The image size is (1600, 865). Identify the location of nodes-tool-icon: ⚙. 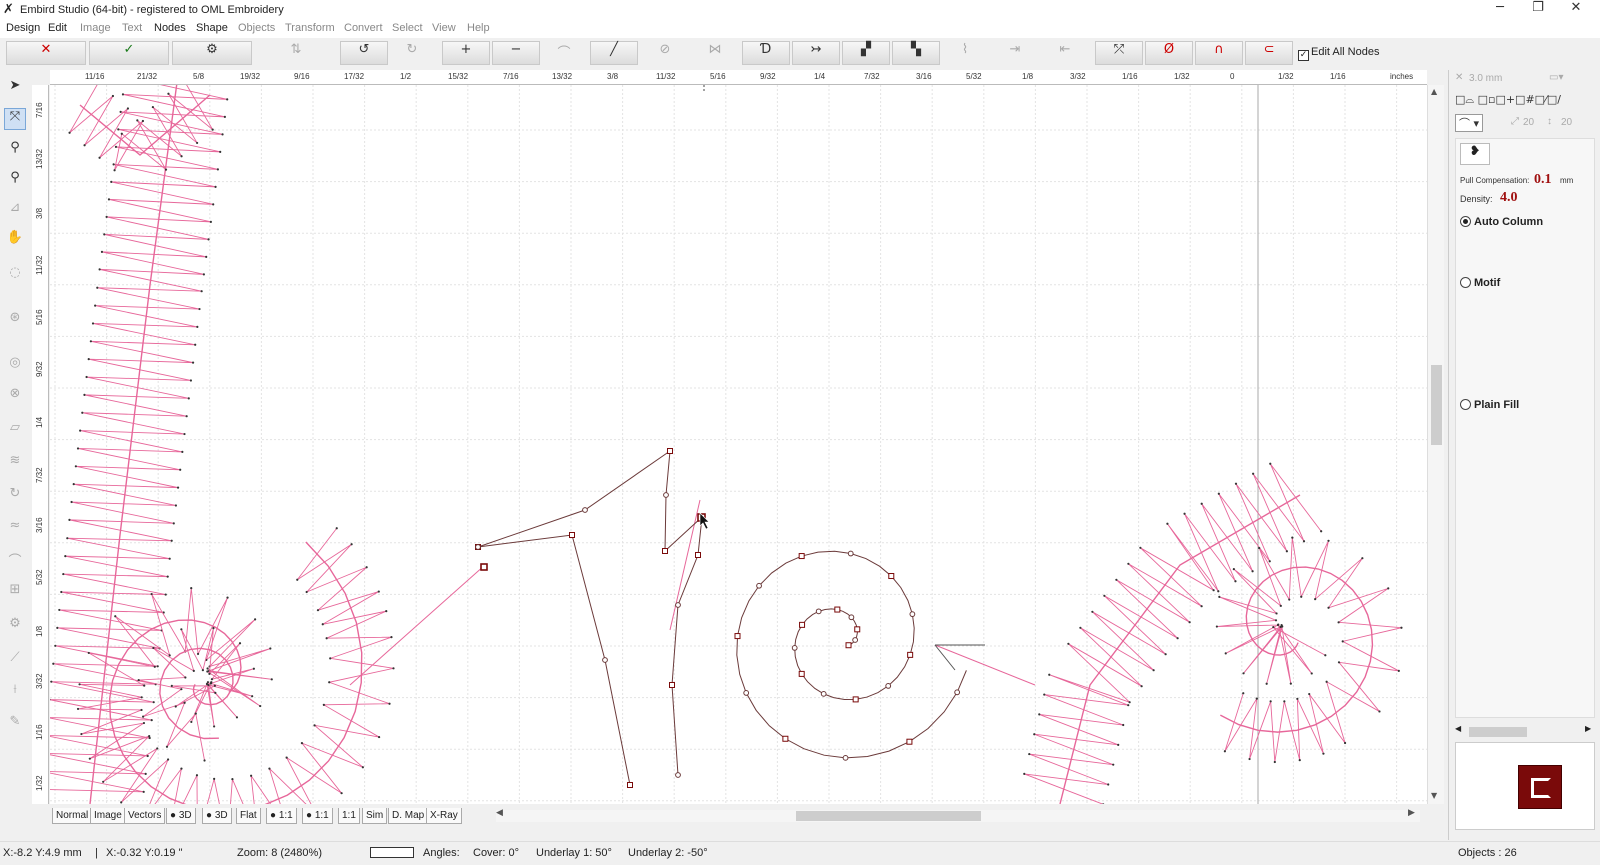
(212, 53).